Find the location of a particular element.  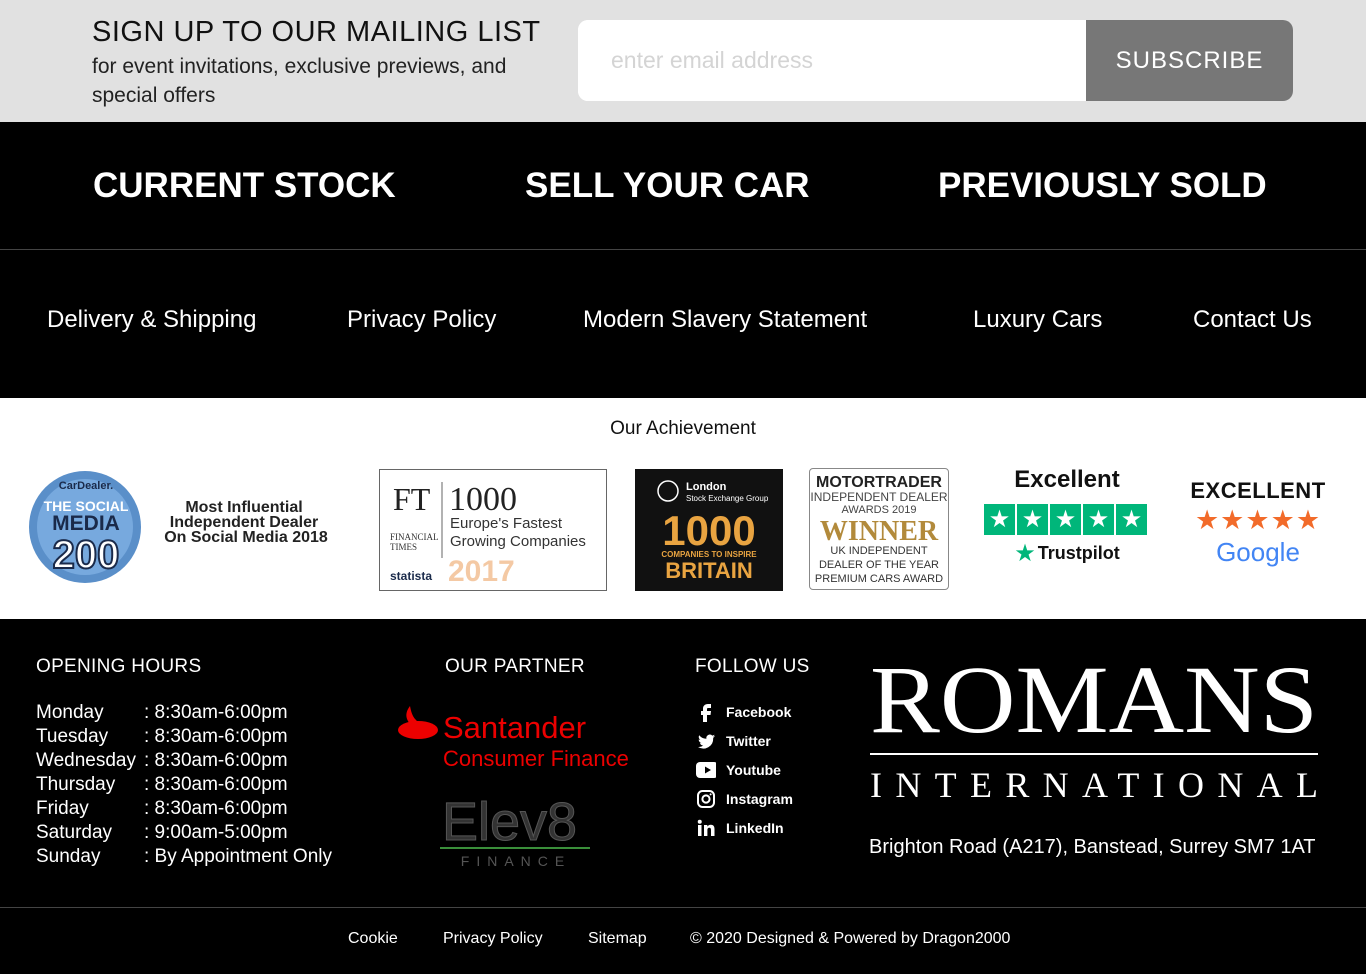

follow-us-title: FOLLOW US is located at coordinates (752, 666).